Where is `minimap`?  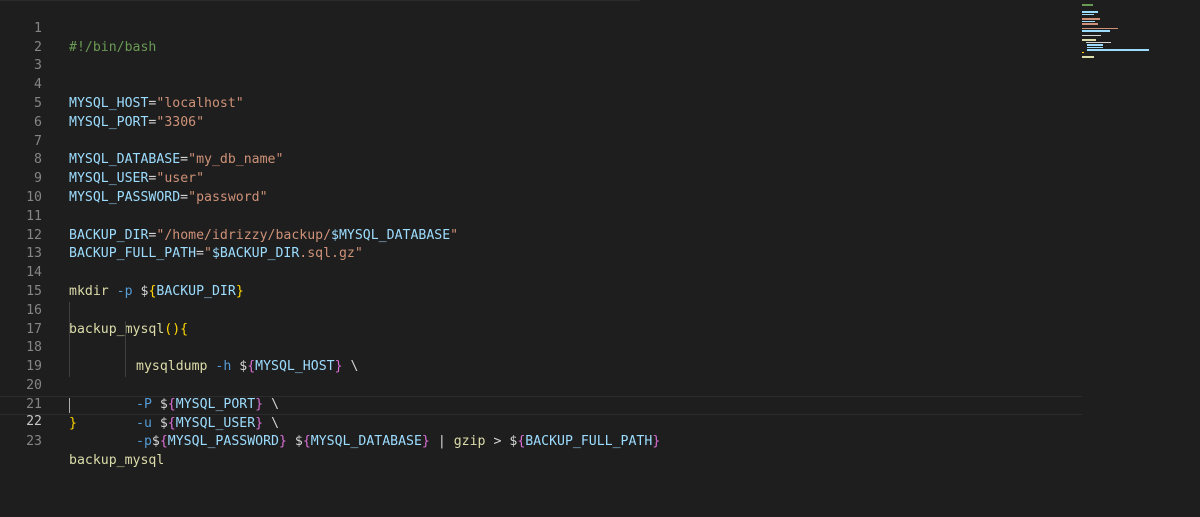 minimap is located at coordinates (1132, 34).